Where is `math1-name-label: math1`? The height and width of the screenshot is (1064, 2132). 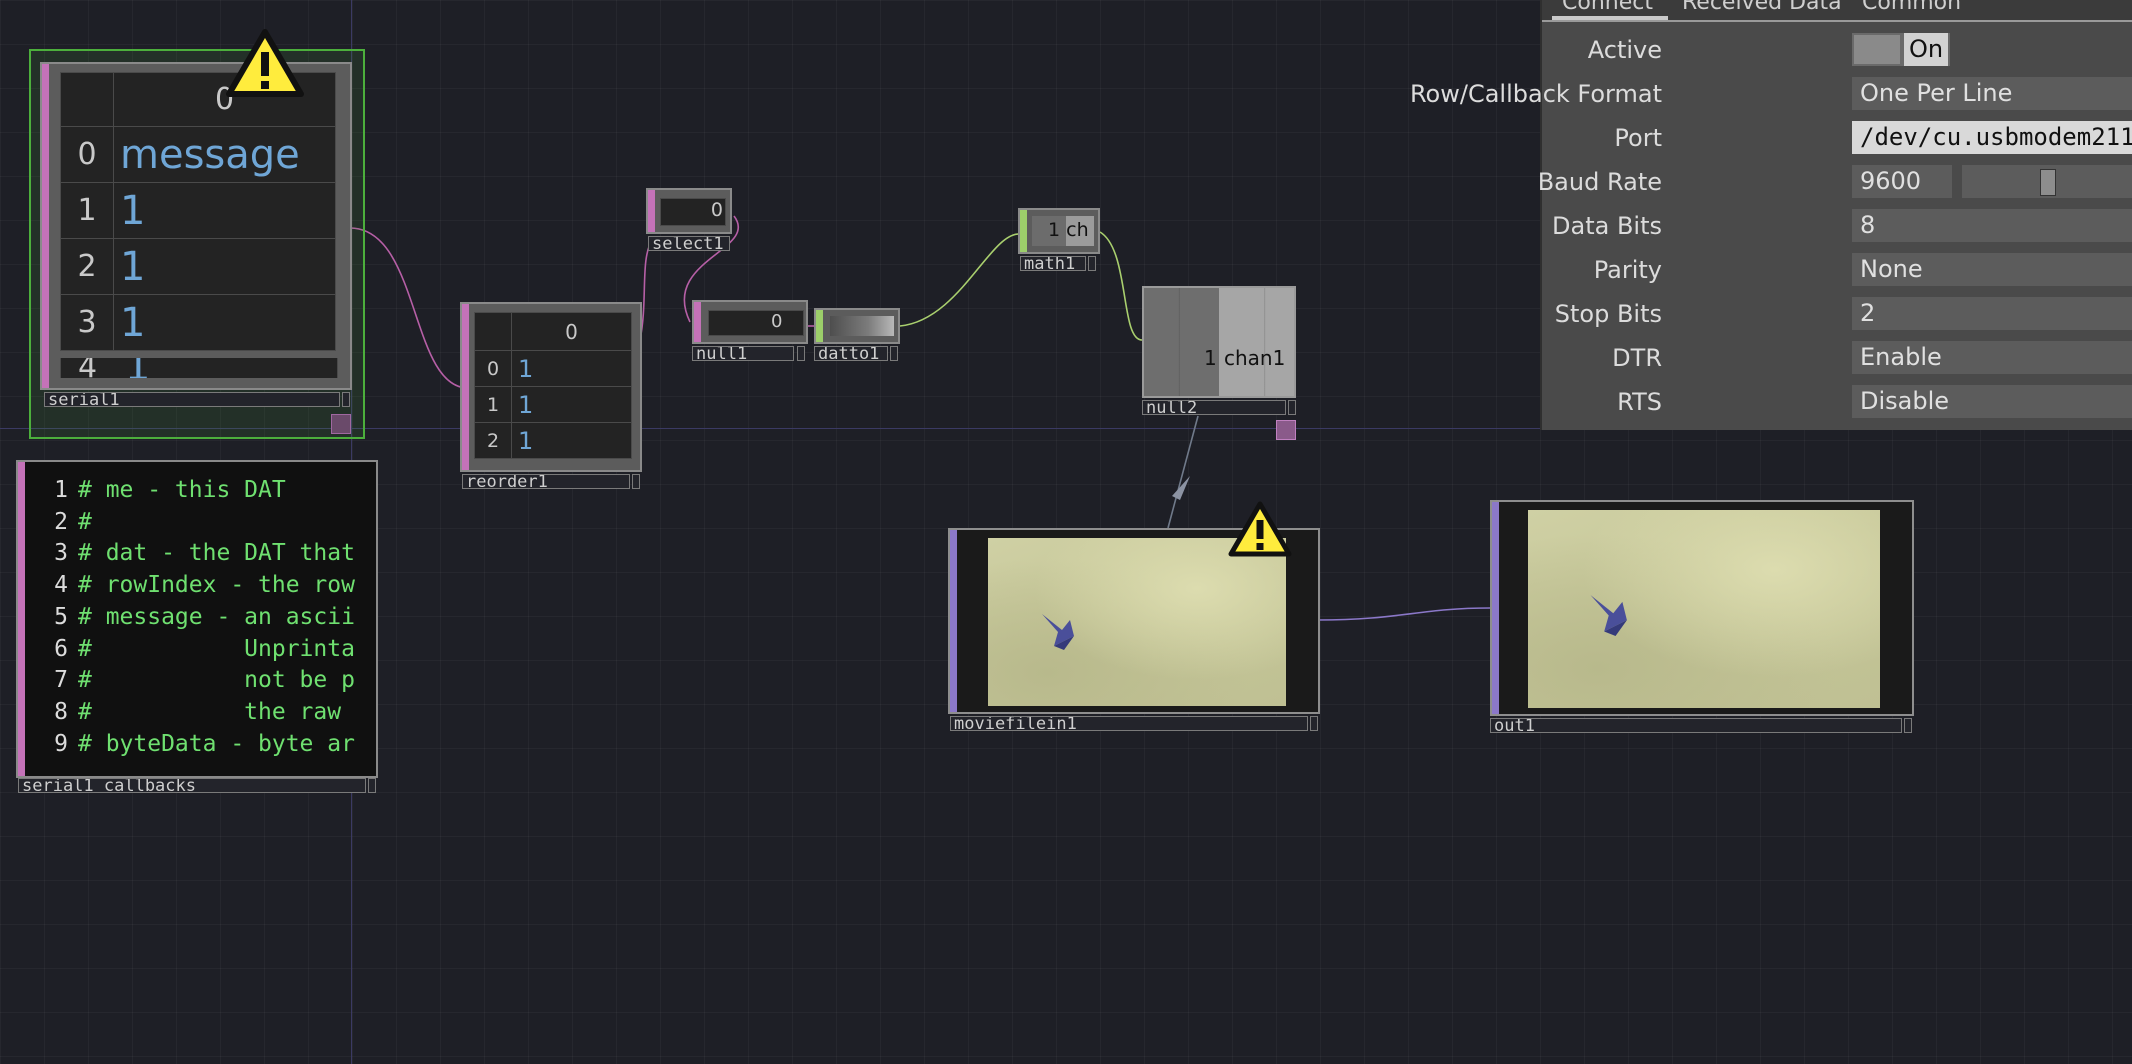
math1-name-label: math1 is located at coordinates (1053, 263).